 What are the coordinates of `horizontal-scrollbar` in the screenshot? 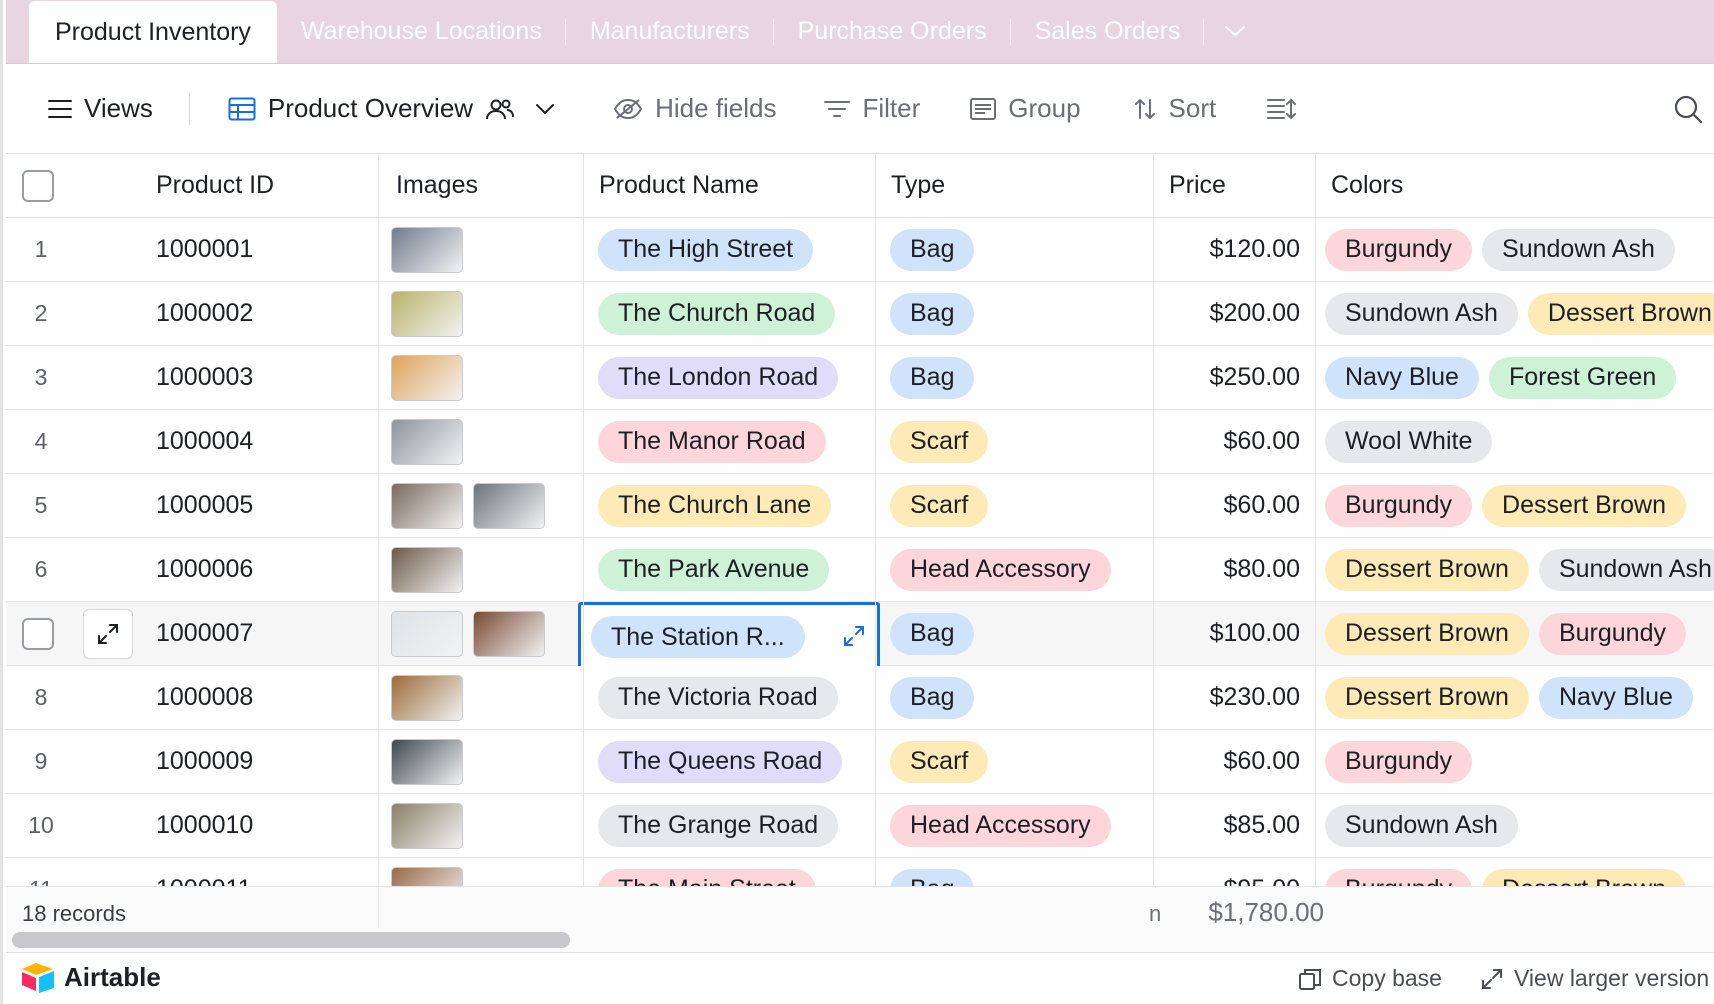 It's located at (860, 940).